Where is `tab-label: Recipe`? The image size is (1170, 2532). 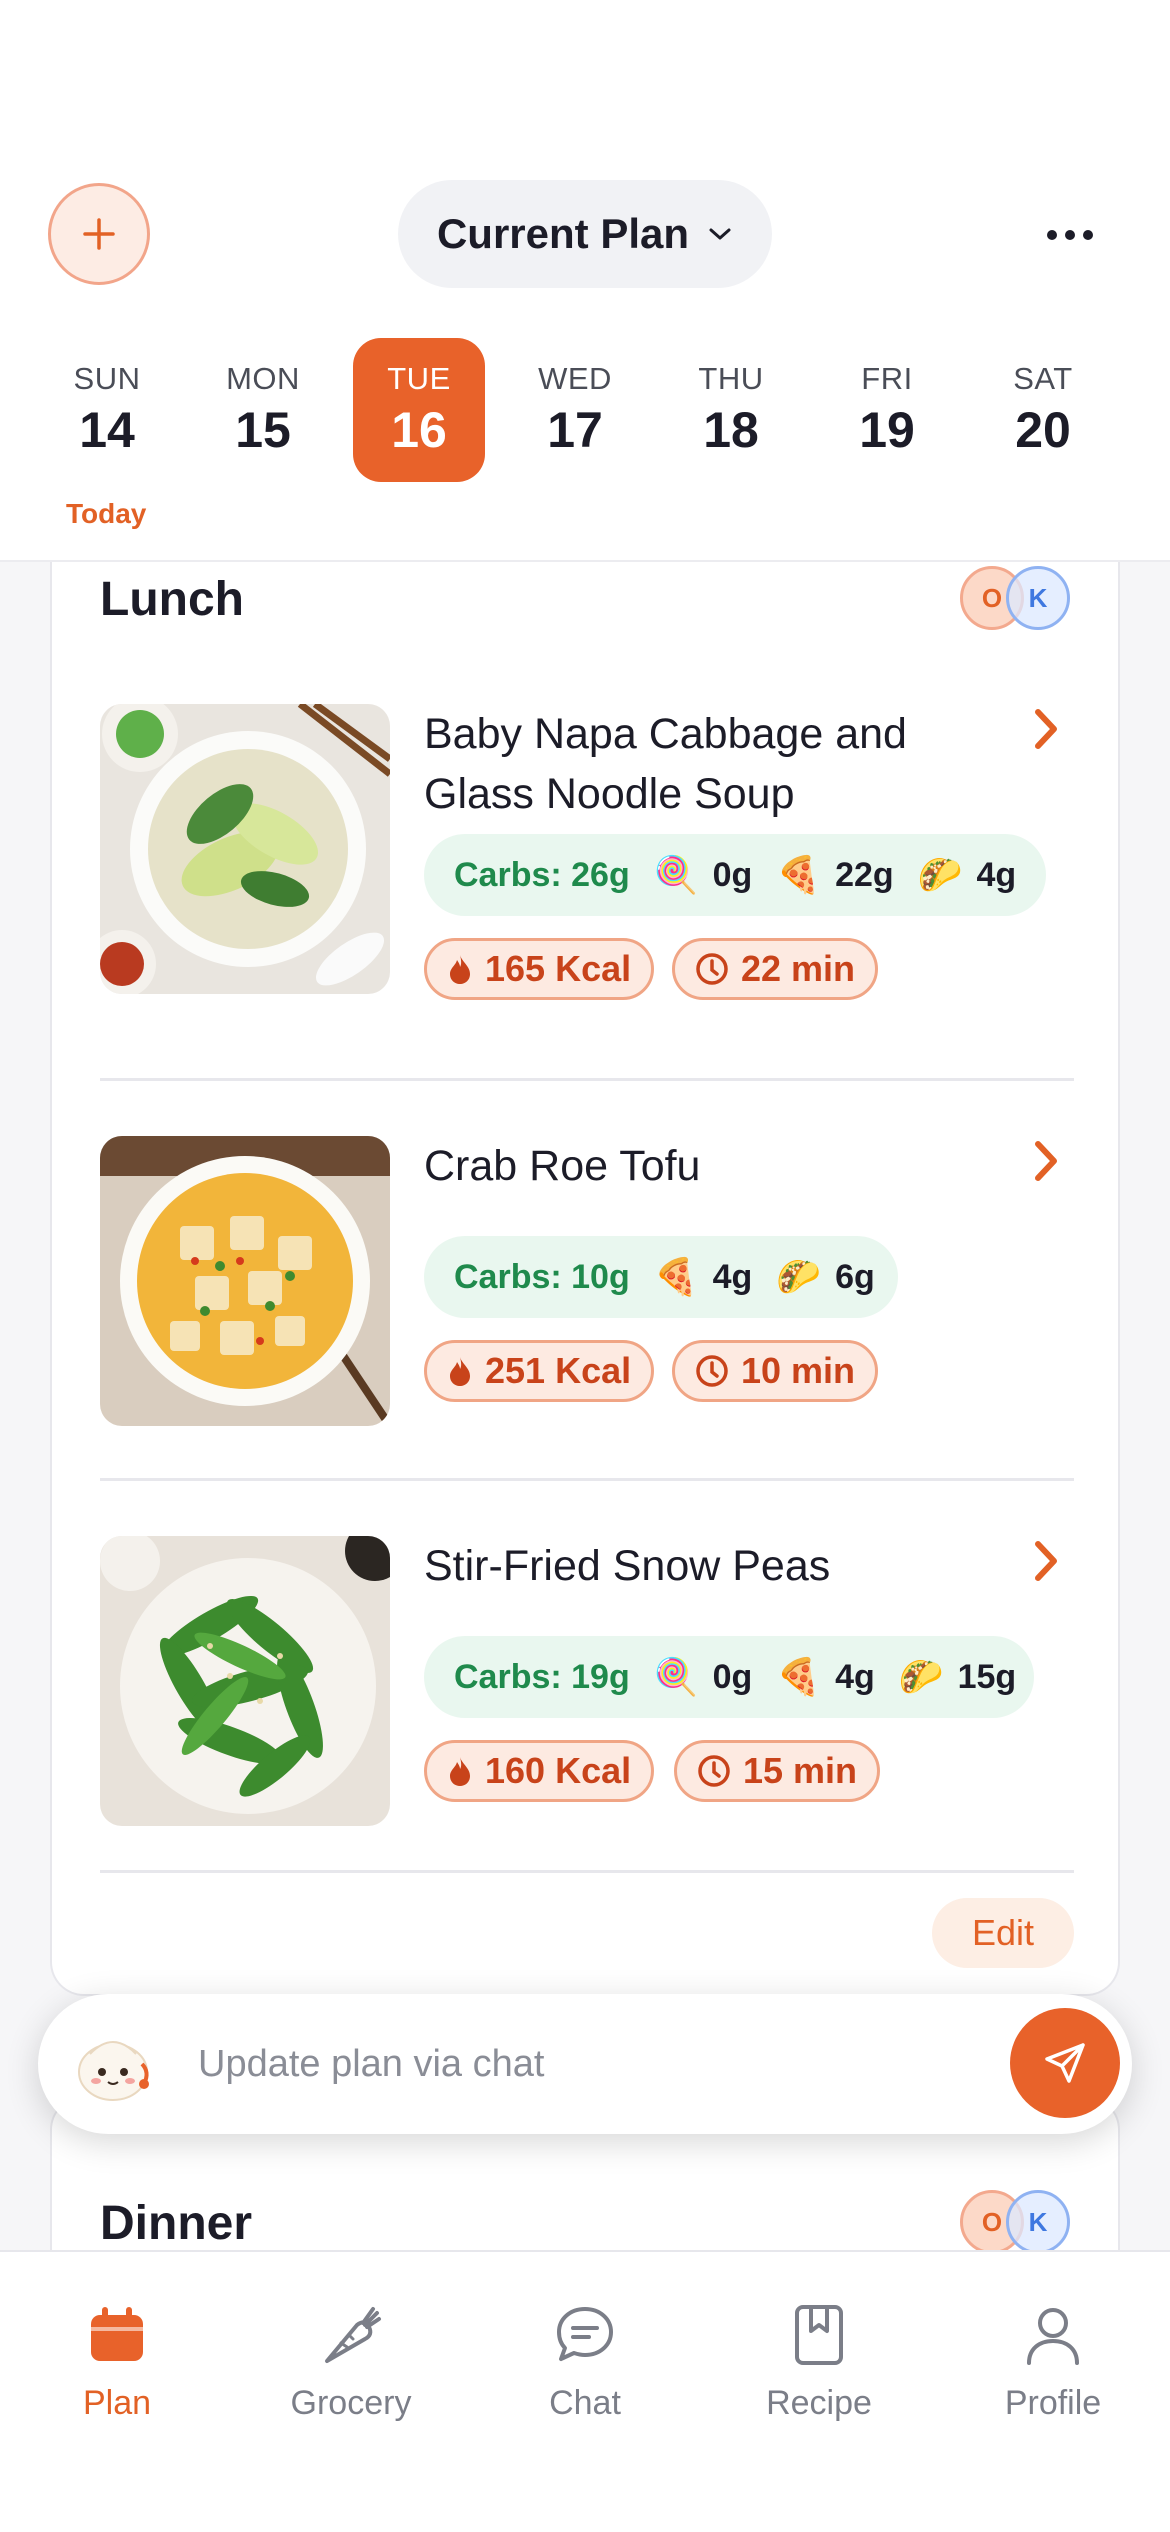
tab-label: Recipe is located at coordinates (819, 2403).